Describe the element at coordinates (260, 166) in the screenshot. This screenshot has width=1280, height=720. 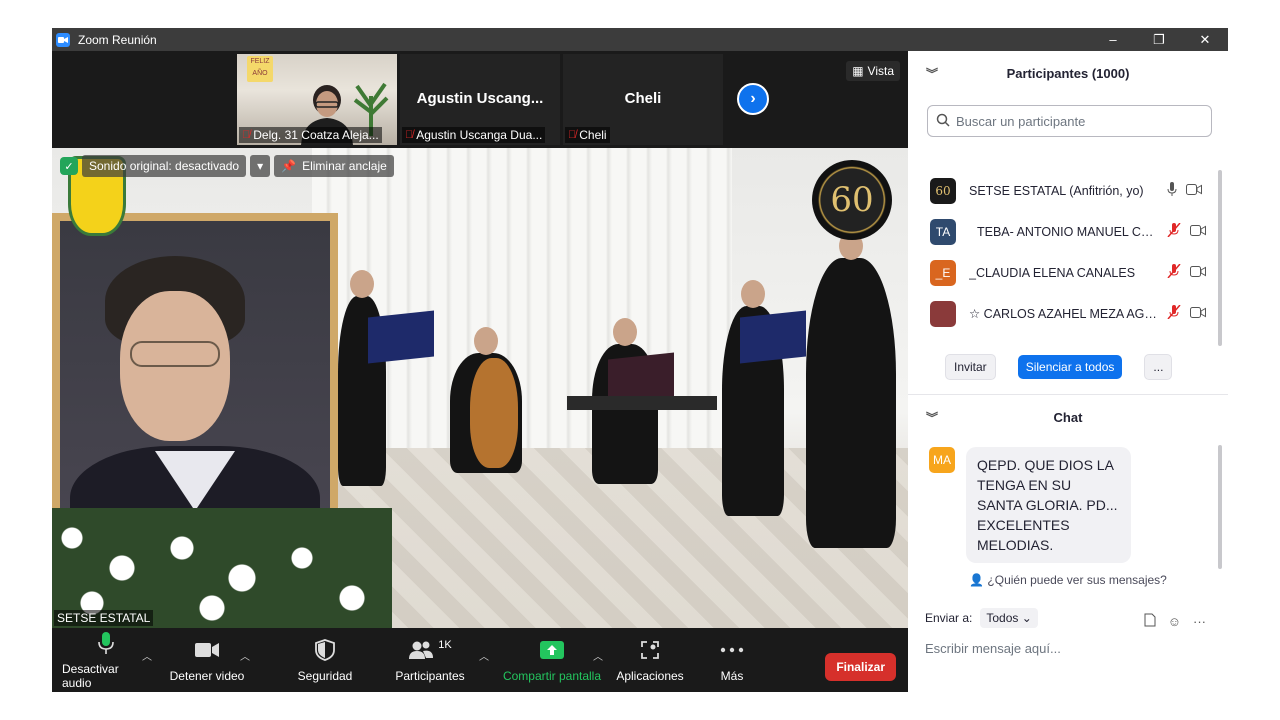
I see `original-sound-dropdown: ▾` at that location.